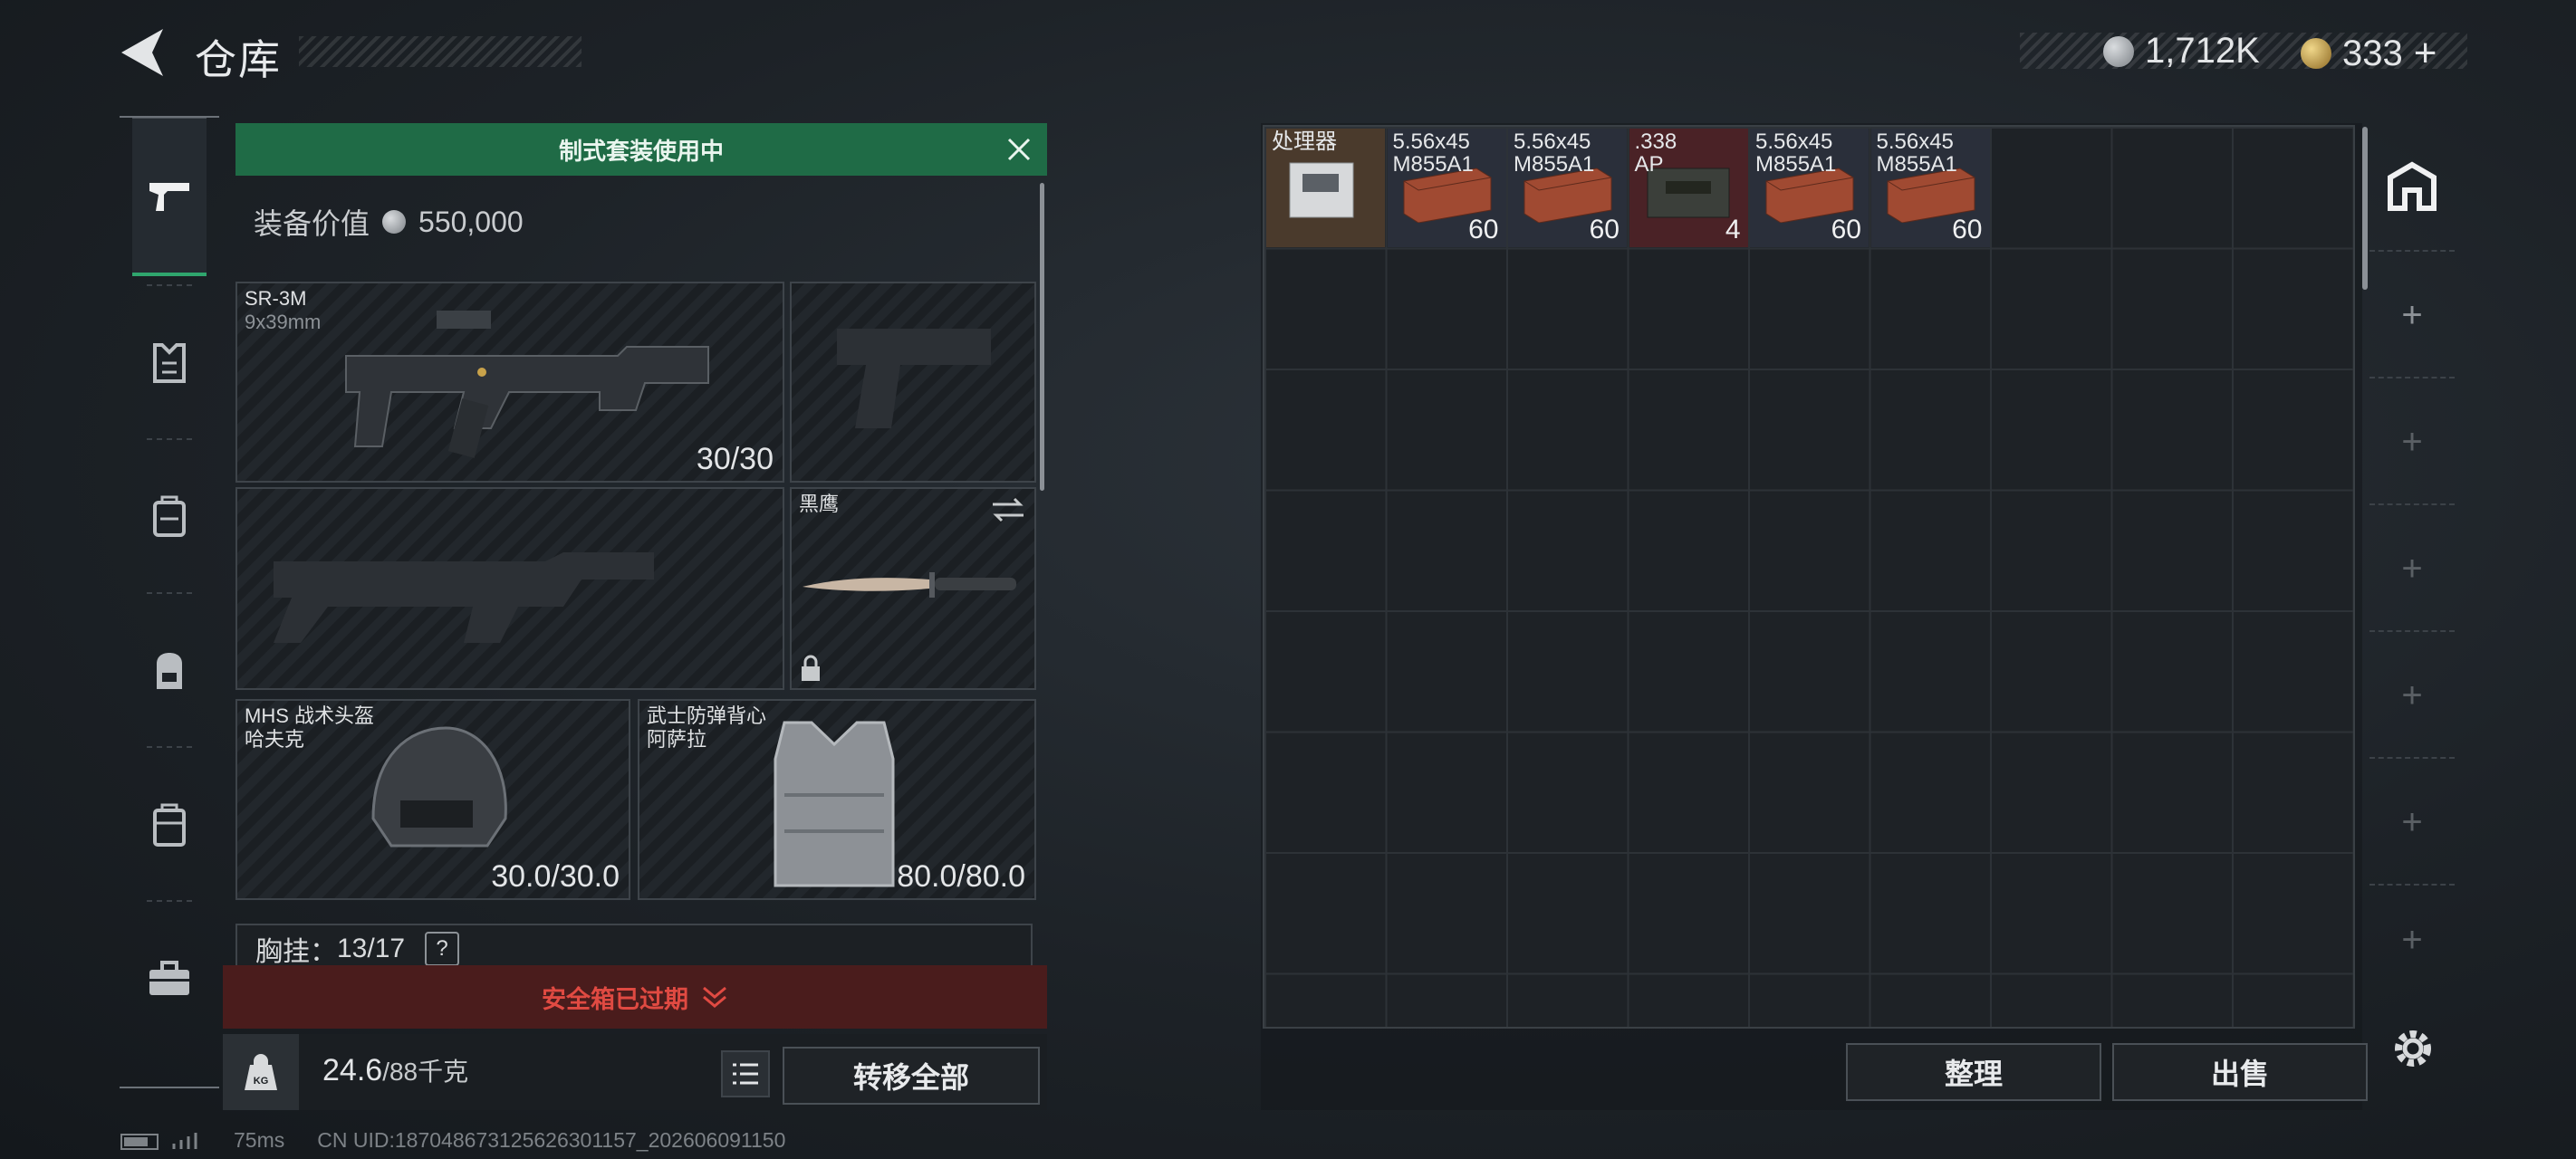  Describe the element at coordinates (261, 1081) in the screenshot. I see `kg-label: KG` at that location.